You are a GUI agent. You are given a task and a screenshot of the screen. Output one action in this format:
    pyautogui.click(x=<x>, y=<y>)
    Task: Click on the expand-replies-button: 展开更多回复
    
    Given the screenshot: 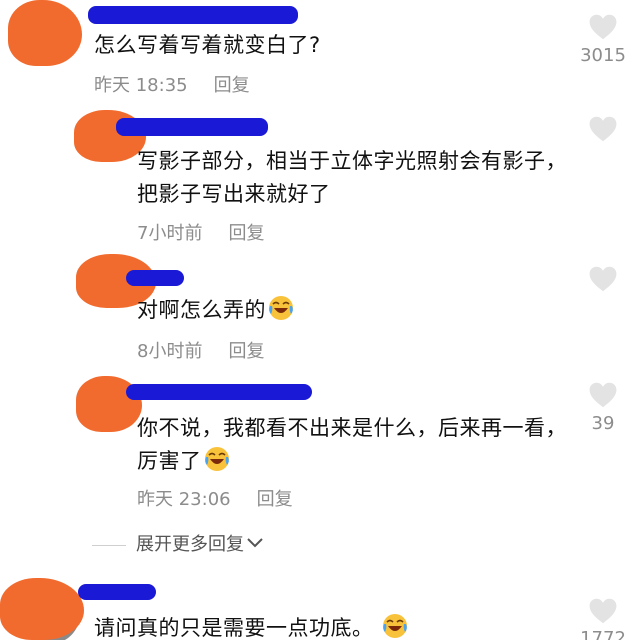 What is the action you would take?
    pyautogui.click(x=178, y=543)
    